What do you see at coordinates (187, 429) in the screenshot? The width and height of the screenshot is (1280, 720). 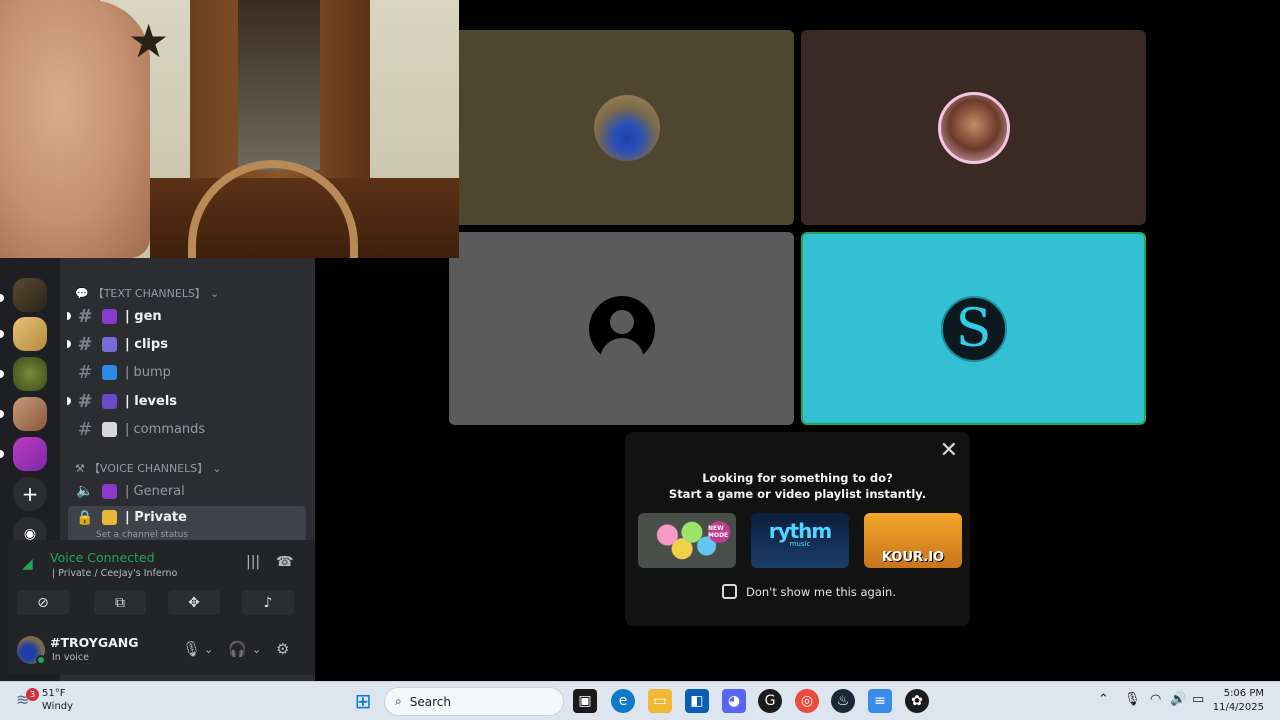 I see `channel-commands: # | commands` at bounding box center [187, 429].